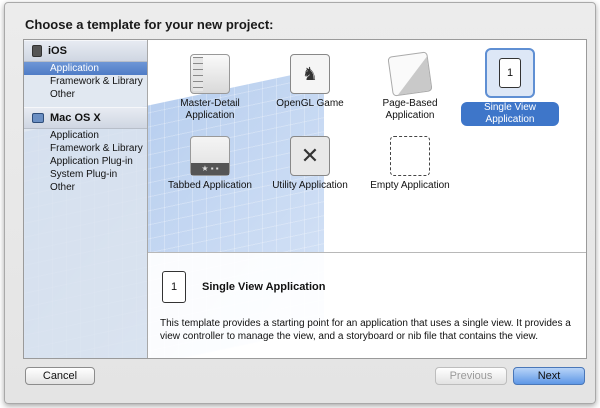 Image resolution: width=600 pixels, height=408 pixels. I want to click on sidebar-item-ios-framework-library: Framework & Library, so click(85, 81).